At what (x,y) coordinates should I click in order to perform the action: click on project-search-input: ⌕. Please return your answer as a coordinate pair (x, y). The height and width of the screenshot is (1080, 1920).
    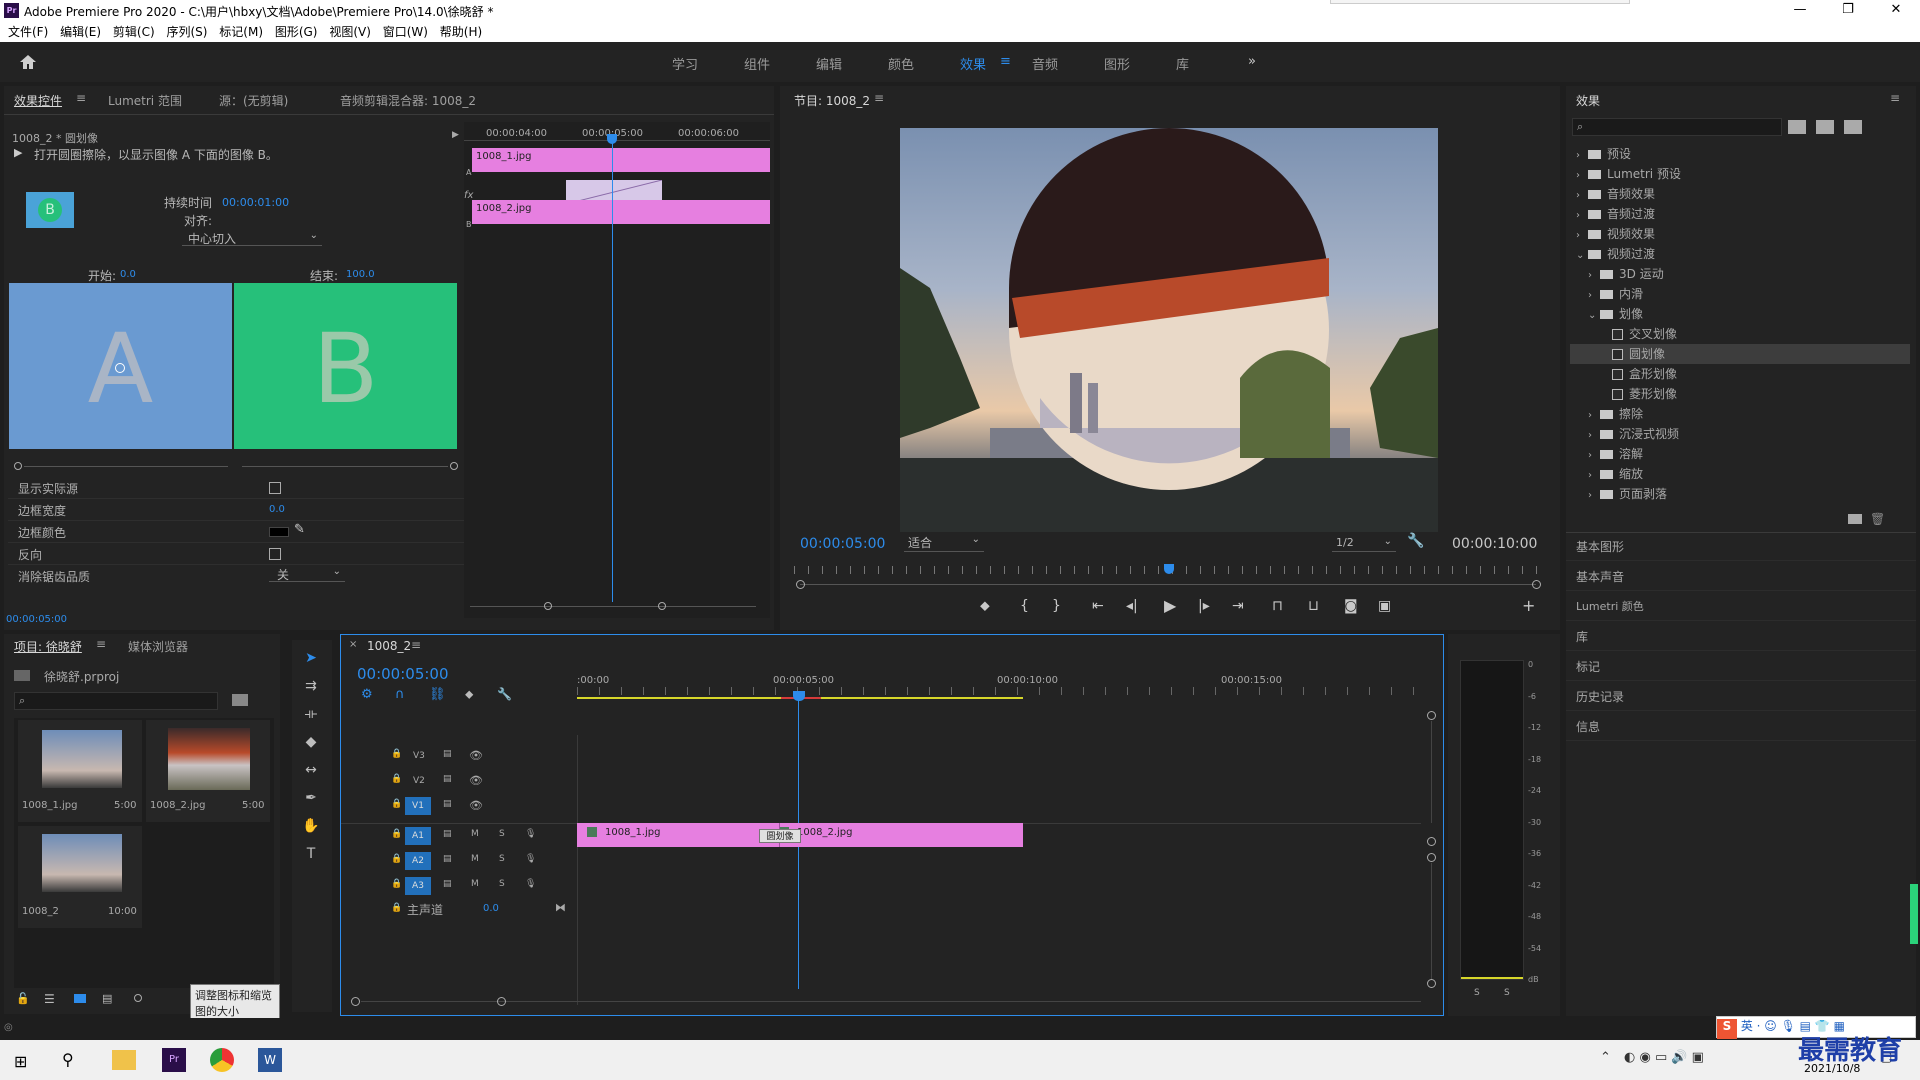
    Looking at the image, I should click on (116, 701).